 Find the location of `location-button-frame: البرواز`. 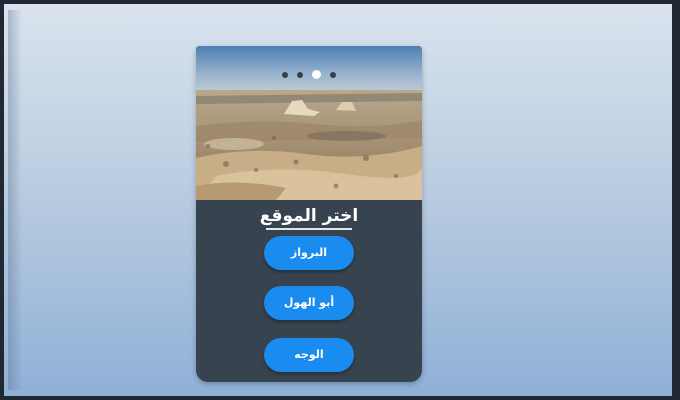

location-button-frame: البرواز is located at coordinates (309, 253).